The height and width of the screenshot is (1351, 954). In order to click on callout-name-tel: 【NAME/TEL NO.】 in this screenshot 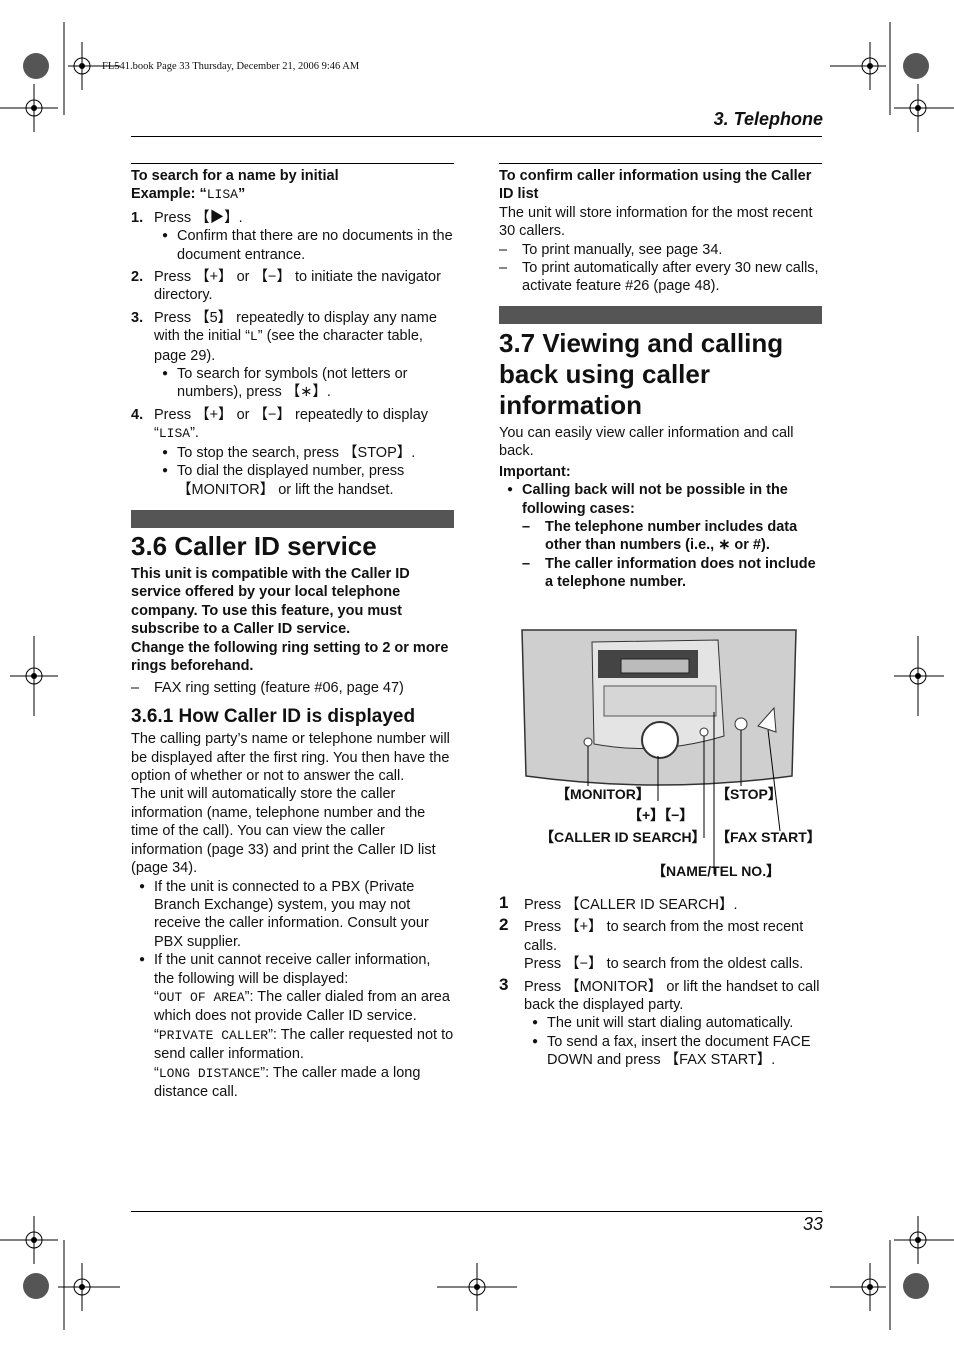, I will do `click(716, 871)`.